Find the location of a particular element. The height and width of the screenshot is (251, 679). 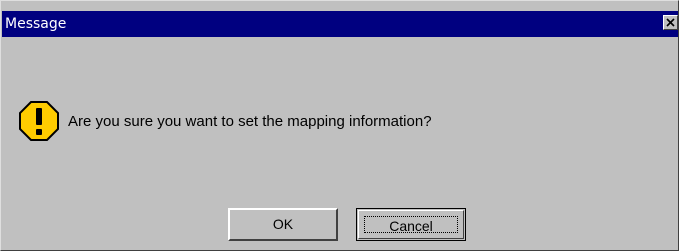

warning-icon is located at coordinates (39, 121).